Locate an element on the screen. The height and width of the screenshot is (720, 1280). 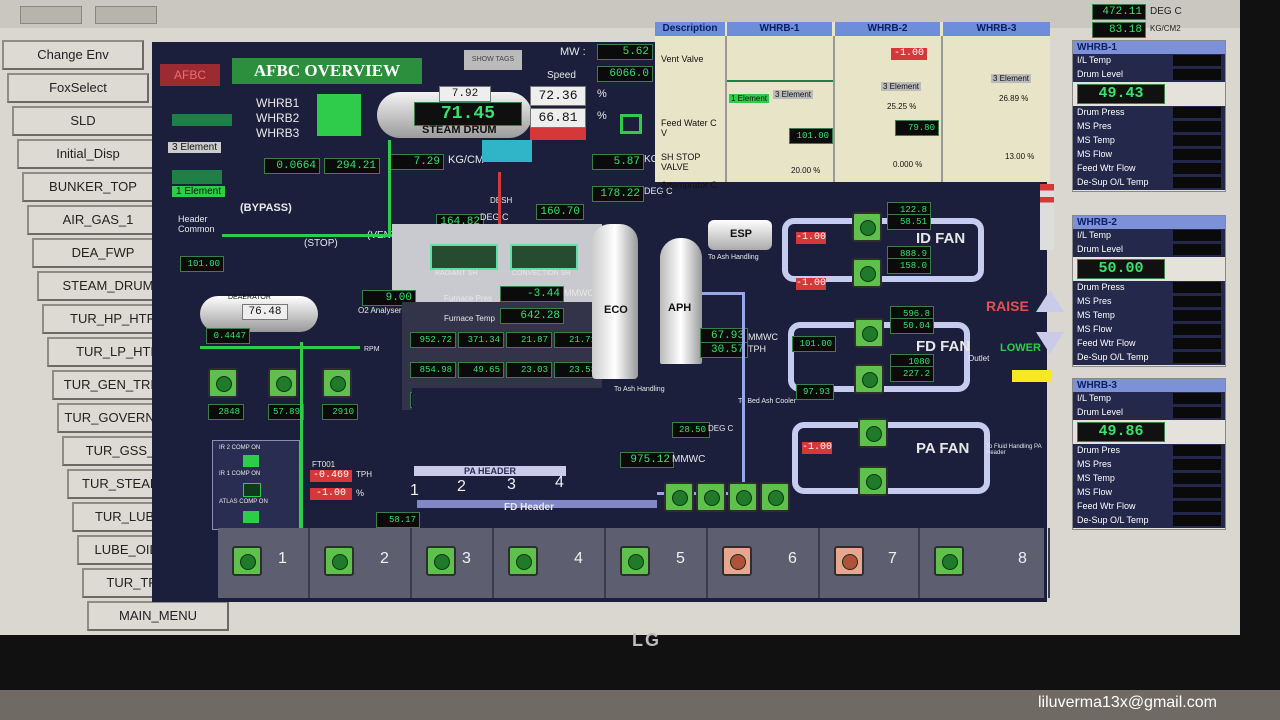
lower-arrow-icon is located at coordinates (1050, 343).